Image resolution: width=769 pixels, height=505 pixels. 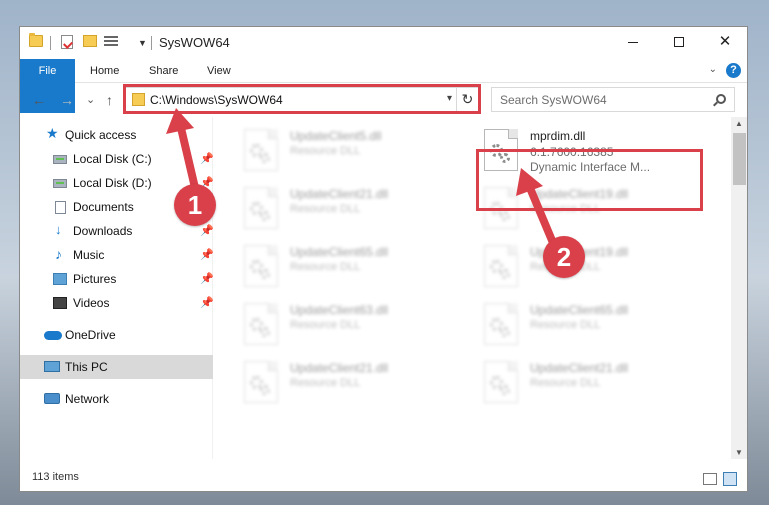 What do you see at coordinates (117, 255) in the screenshot?
I see `sidebar-item-music: ♪ Music 📌` at bounding box center [117, 255].